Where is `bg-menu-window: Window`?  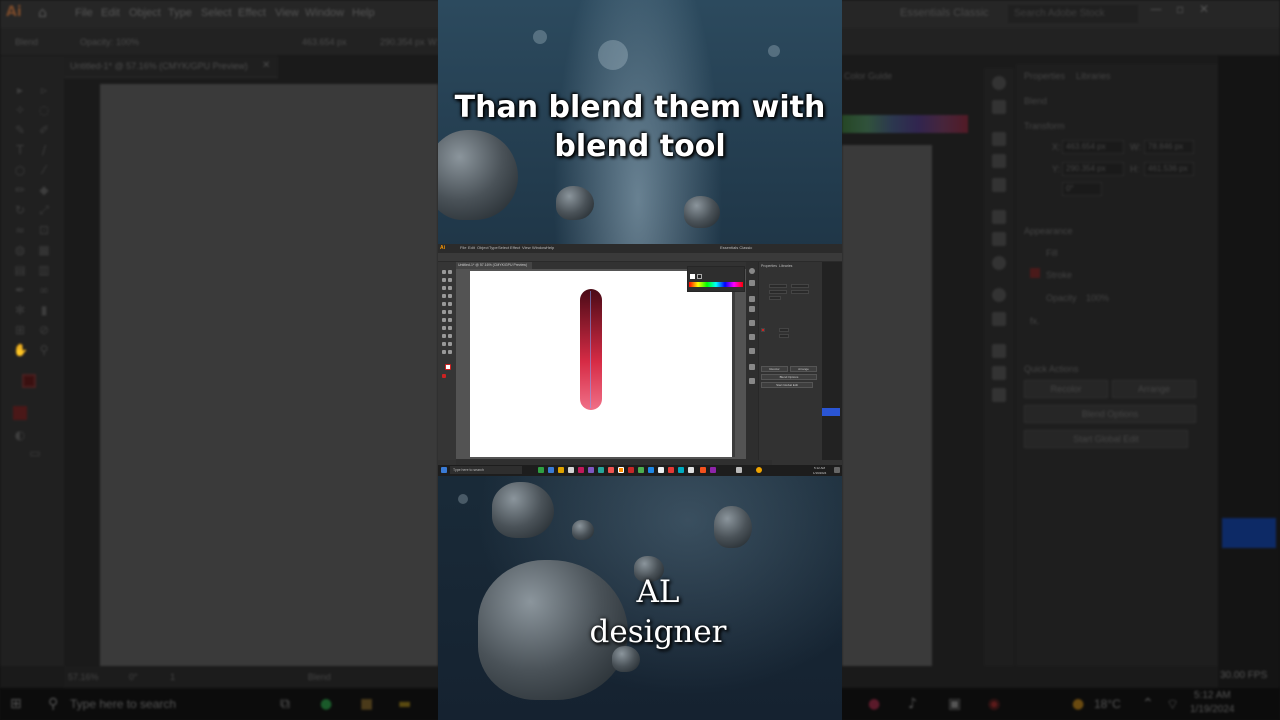
bg-menu-window: Window is located at coordinates (325, 13).